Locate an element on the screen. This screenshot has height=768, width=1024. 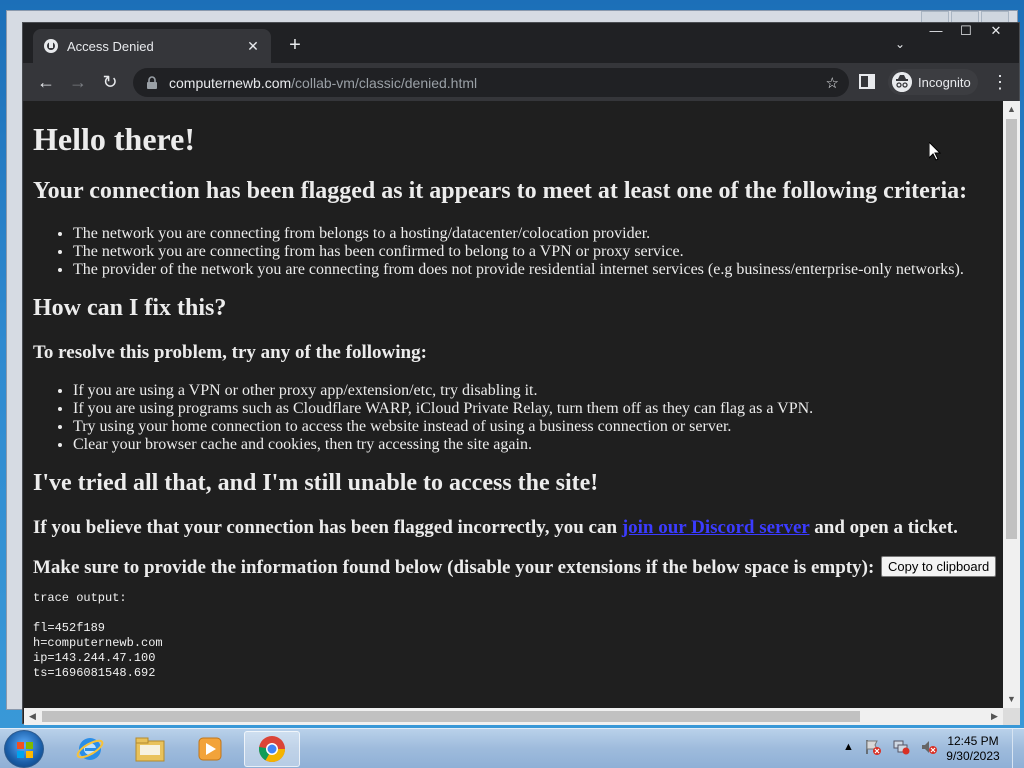
minimize-button: — is located at coordinates (936, 32).